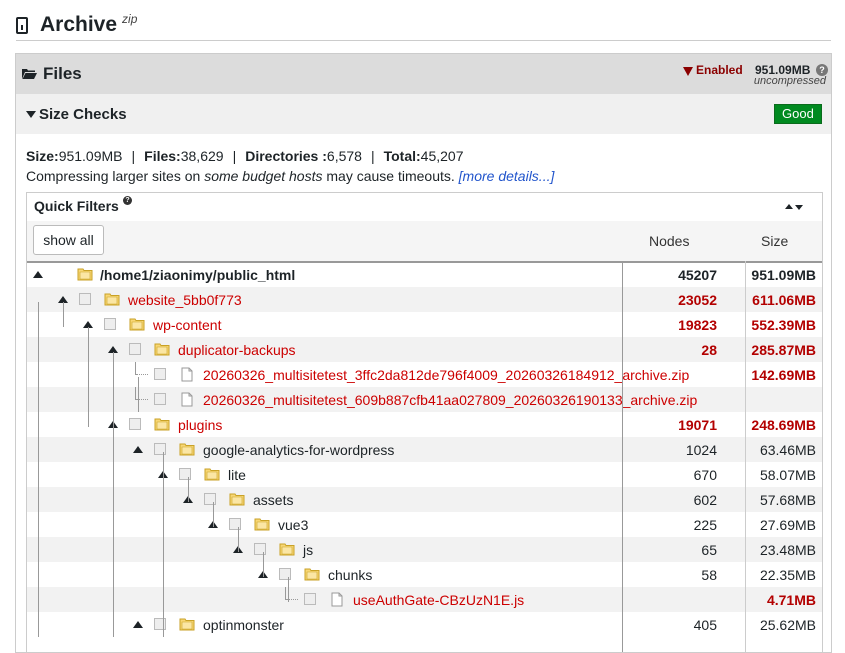 The width and height of the screenshot is (845, 653). What do you see at coordinates (774, 241) in the screenshot?
I see `column-size: Size` at bounding box center [774, 241].